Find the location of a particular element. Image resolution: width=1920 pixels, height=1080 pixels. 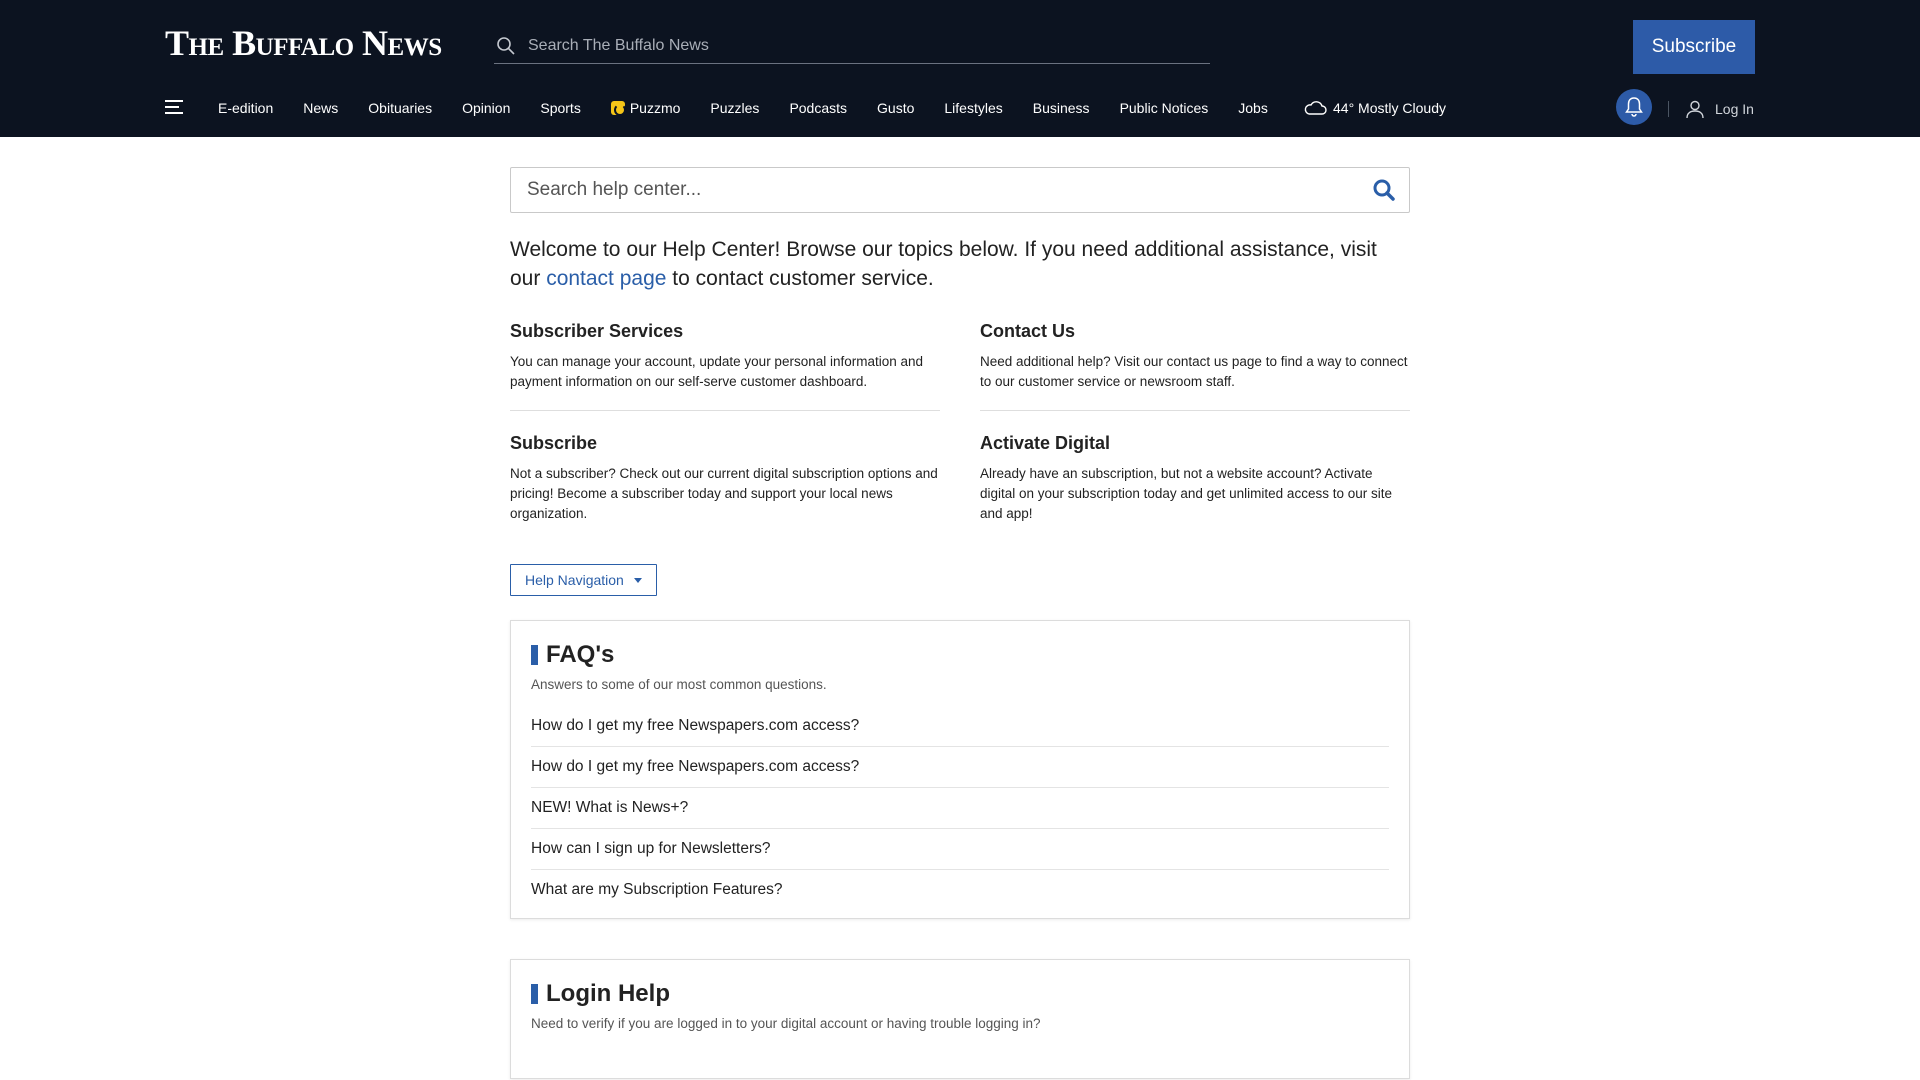

notifications-bell-icon is located at coordinates (1634, 107).